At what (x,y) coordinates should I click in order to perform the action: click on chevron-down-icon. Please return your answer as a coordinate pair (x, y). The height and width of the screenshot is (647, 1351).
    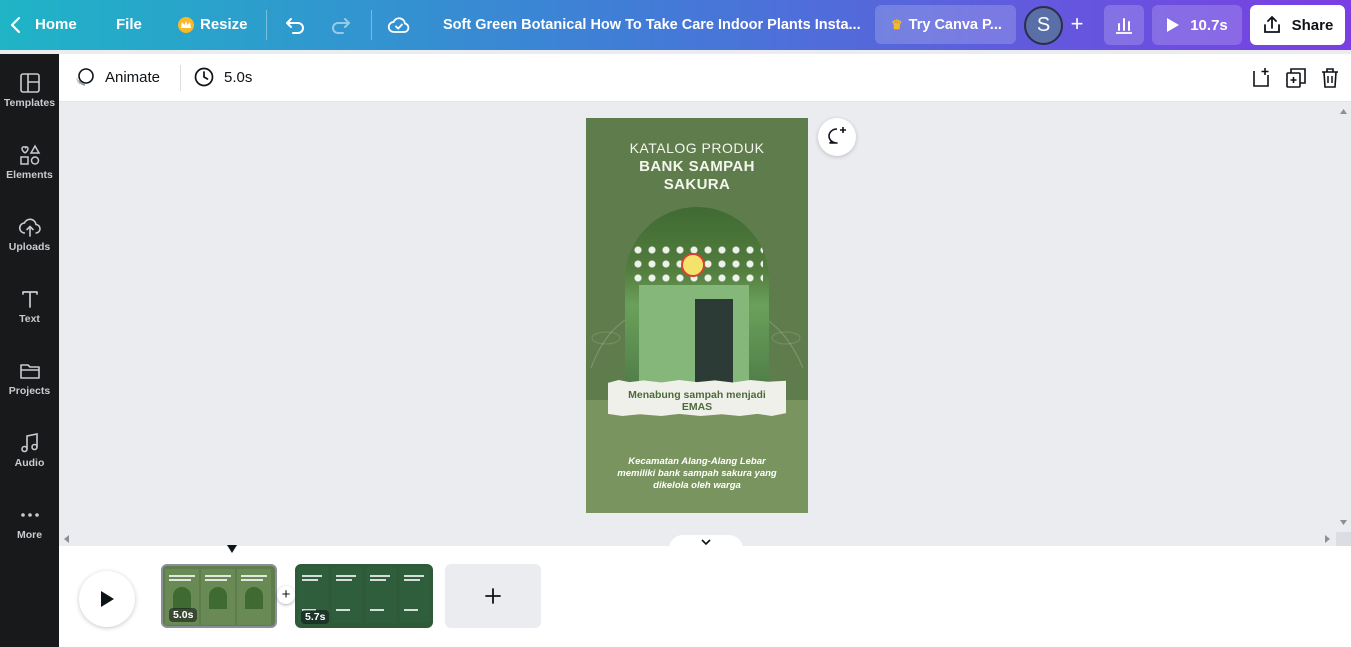
    Looking at the image, I should click on (706, 542).